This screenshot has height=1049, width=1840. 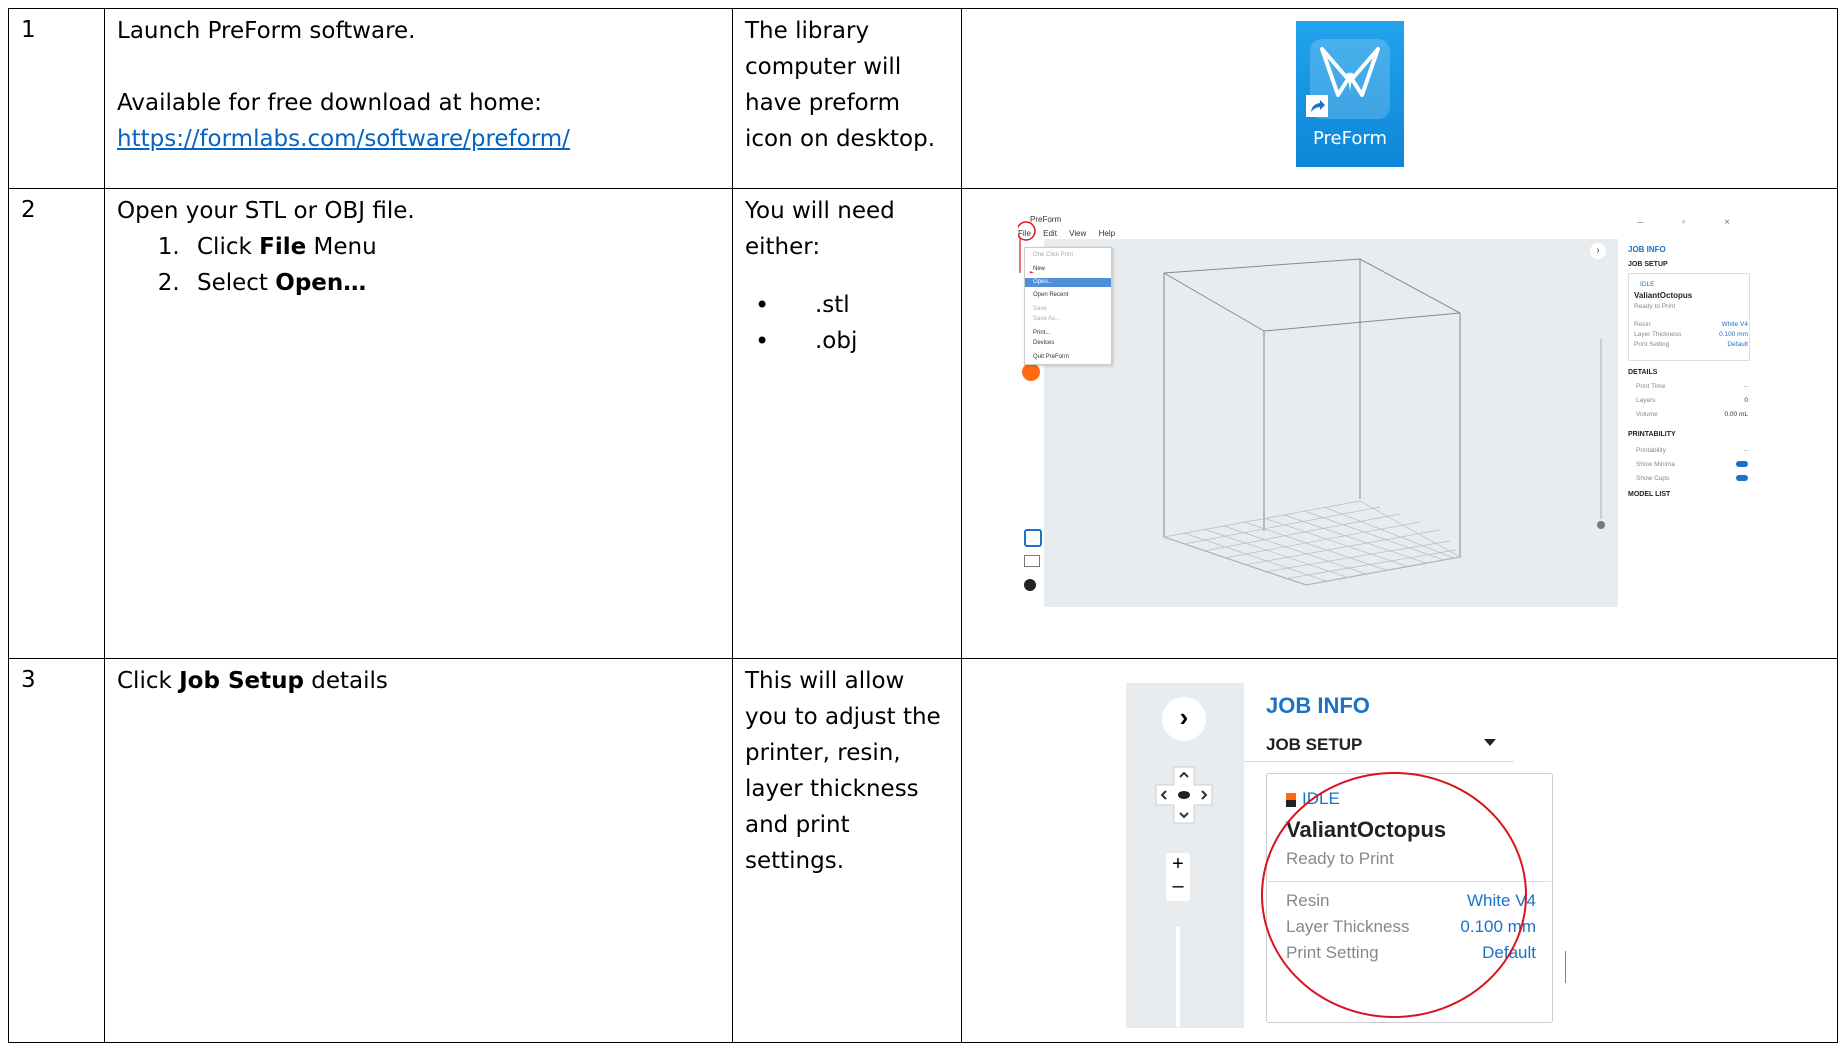 What do you see at coordinates (1651, 386) in the screenshot?
I see `print-time-label: Print Time` at bounding box center [1651, 386].